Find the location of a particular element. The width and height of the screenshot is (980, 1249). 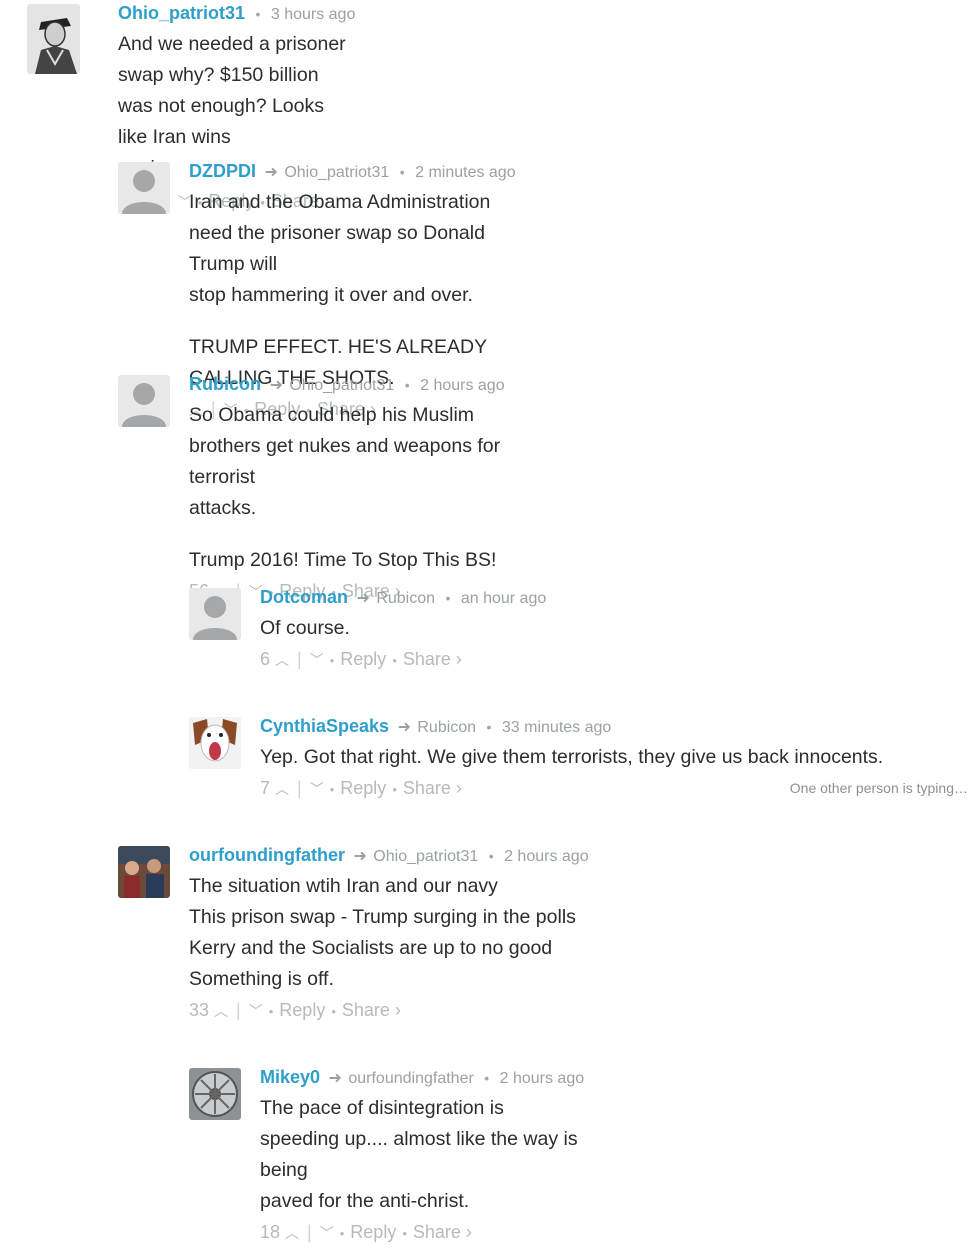

dog-photo-icon is located at coordinates (215, 743).